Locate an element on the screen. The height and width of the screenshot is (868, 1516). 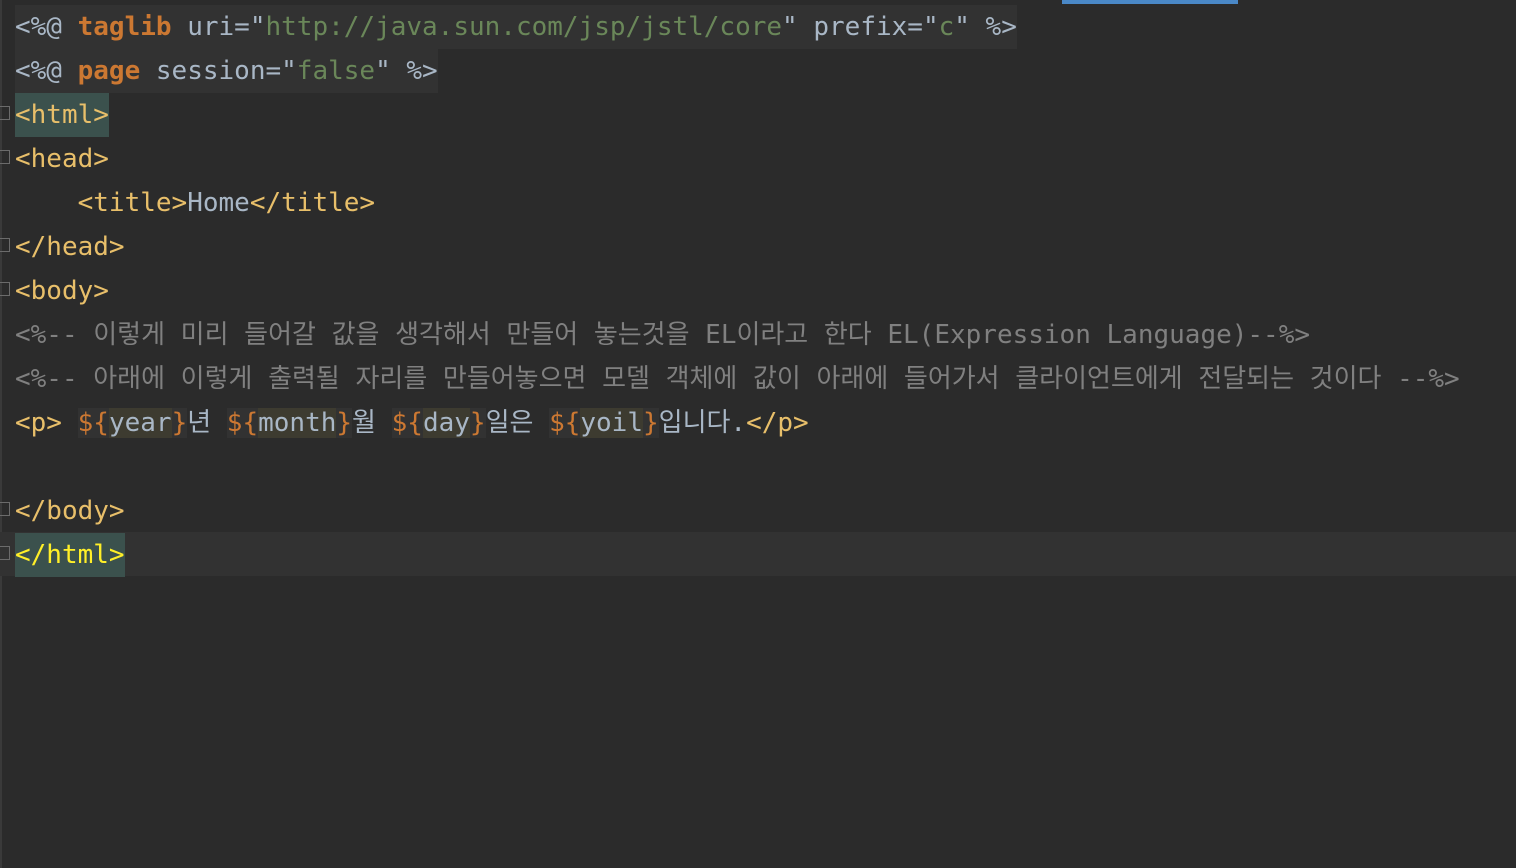
active-tab-indicator is located at coordinates (1150, 2).